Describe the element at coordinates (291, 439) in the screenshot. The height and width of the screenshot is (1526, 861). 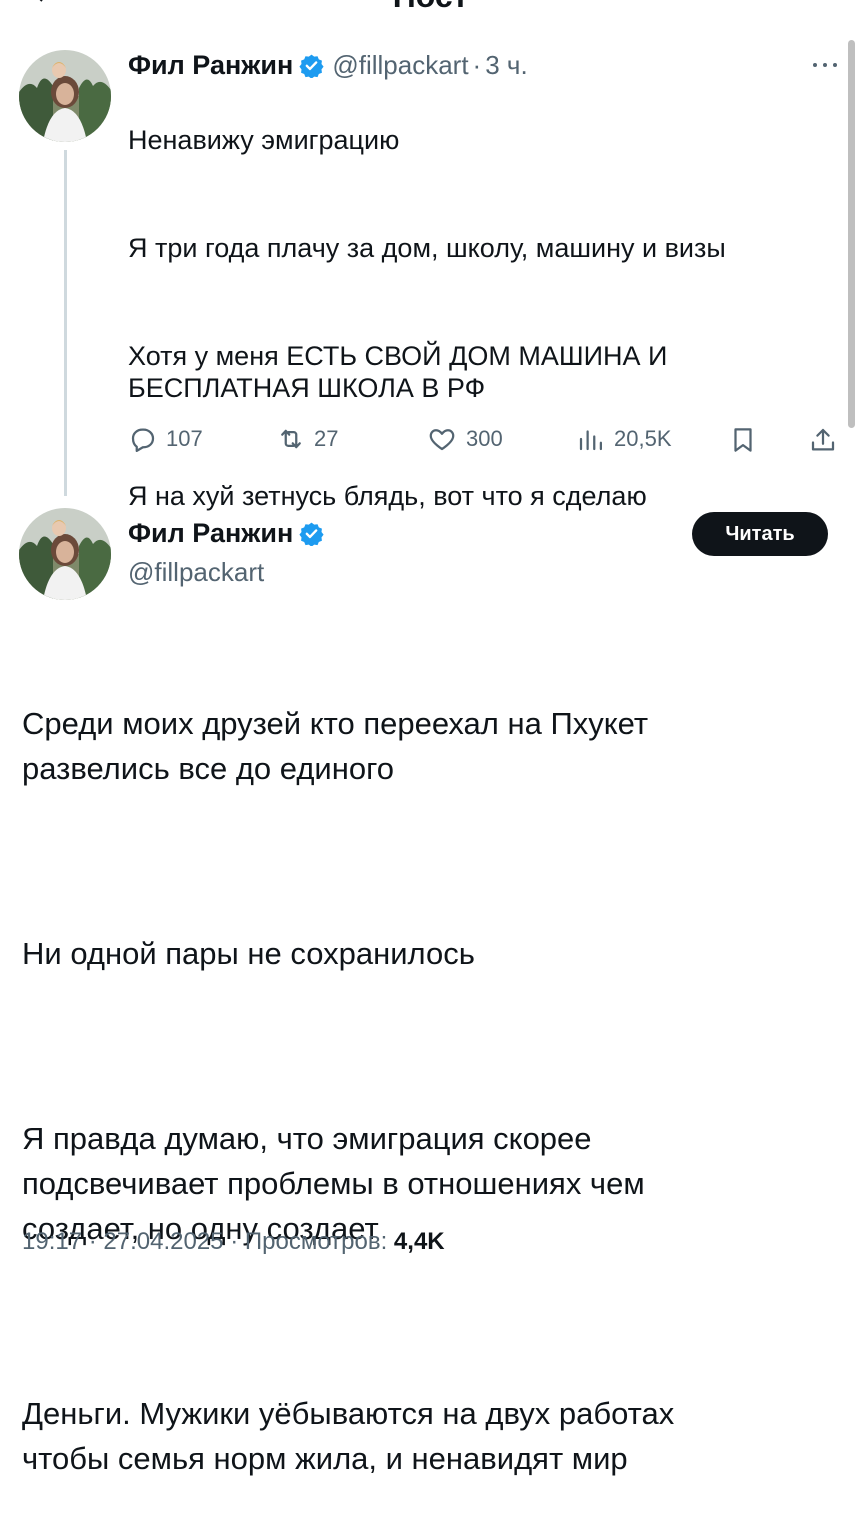
I see `repost-icon` at that location.